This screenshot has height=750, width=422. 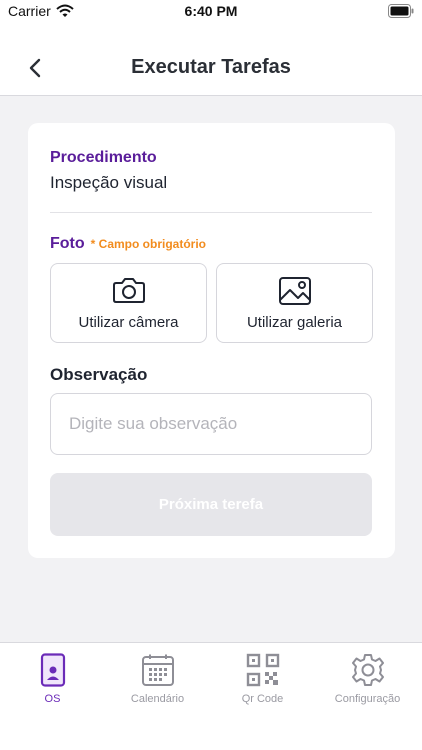 What do you see at coordinates (211, 67) in the screenshot?
I see `page-title: Executar Tarefas` at bounding box center [211, 67].